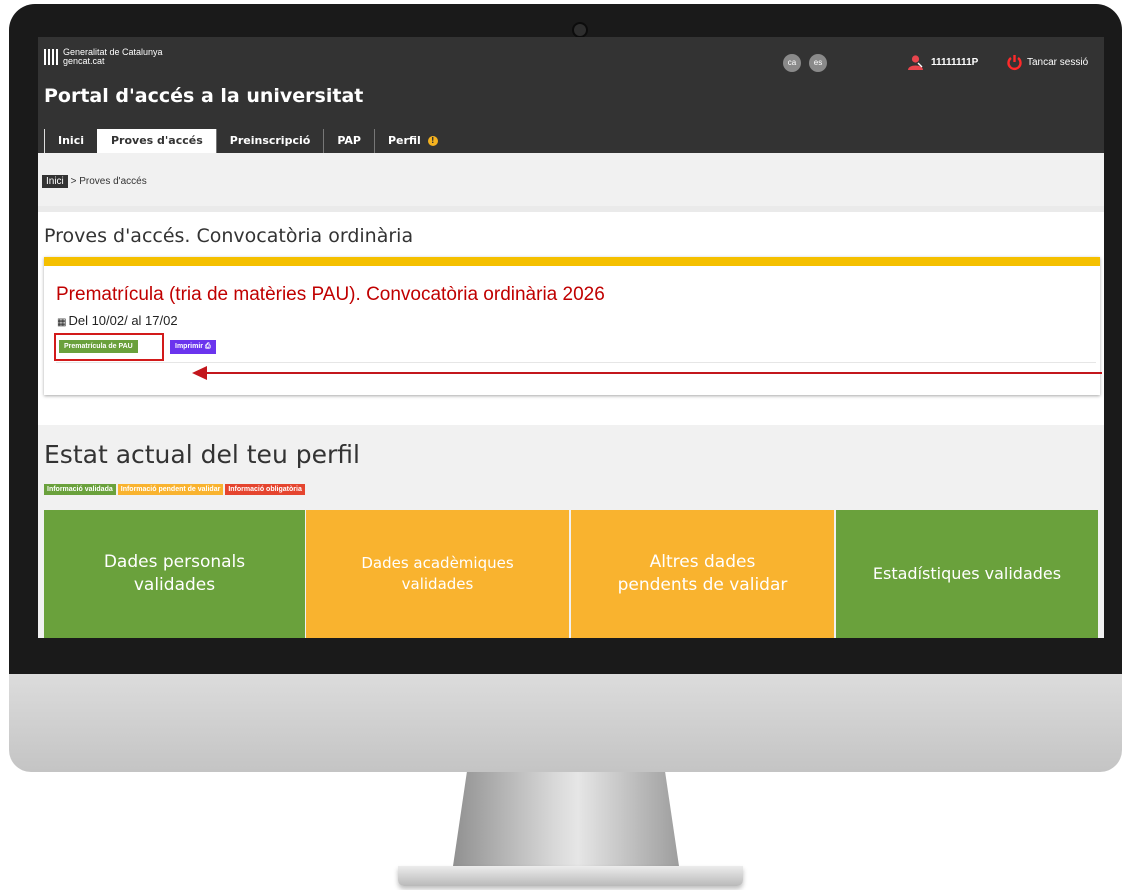  I want to click on tab-perfil-label: Perfil, so click(404, 140).